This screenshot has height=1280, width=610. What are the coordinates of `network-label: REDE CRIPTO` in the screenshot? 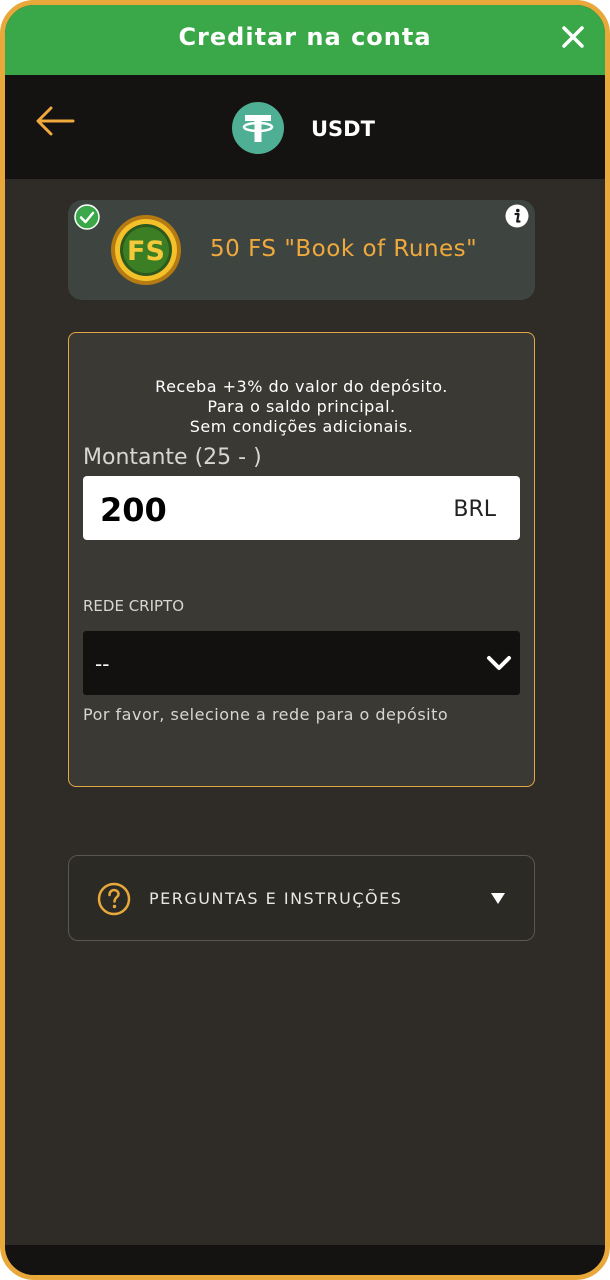 It's located at (134, 606).